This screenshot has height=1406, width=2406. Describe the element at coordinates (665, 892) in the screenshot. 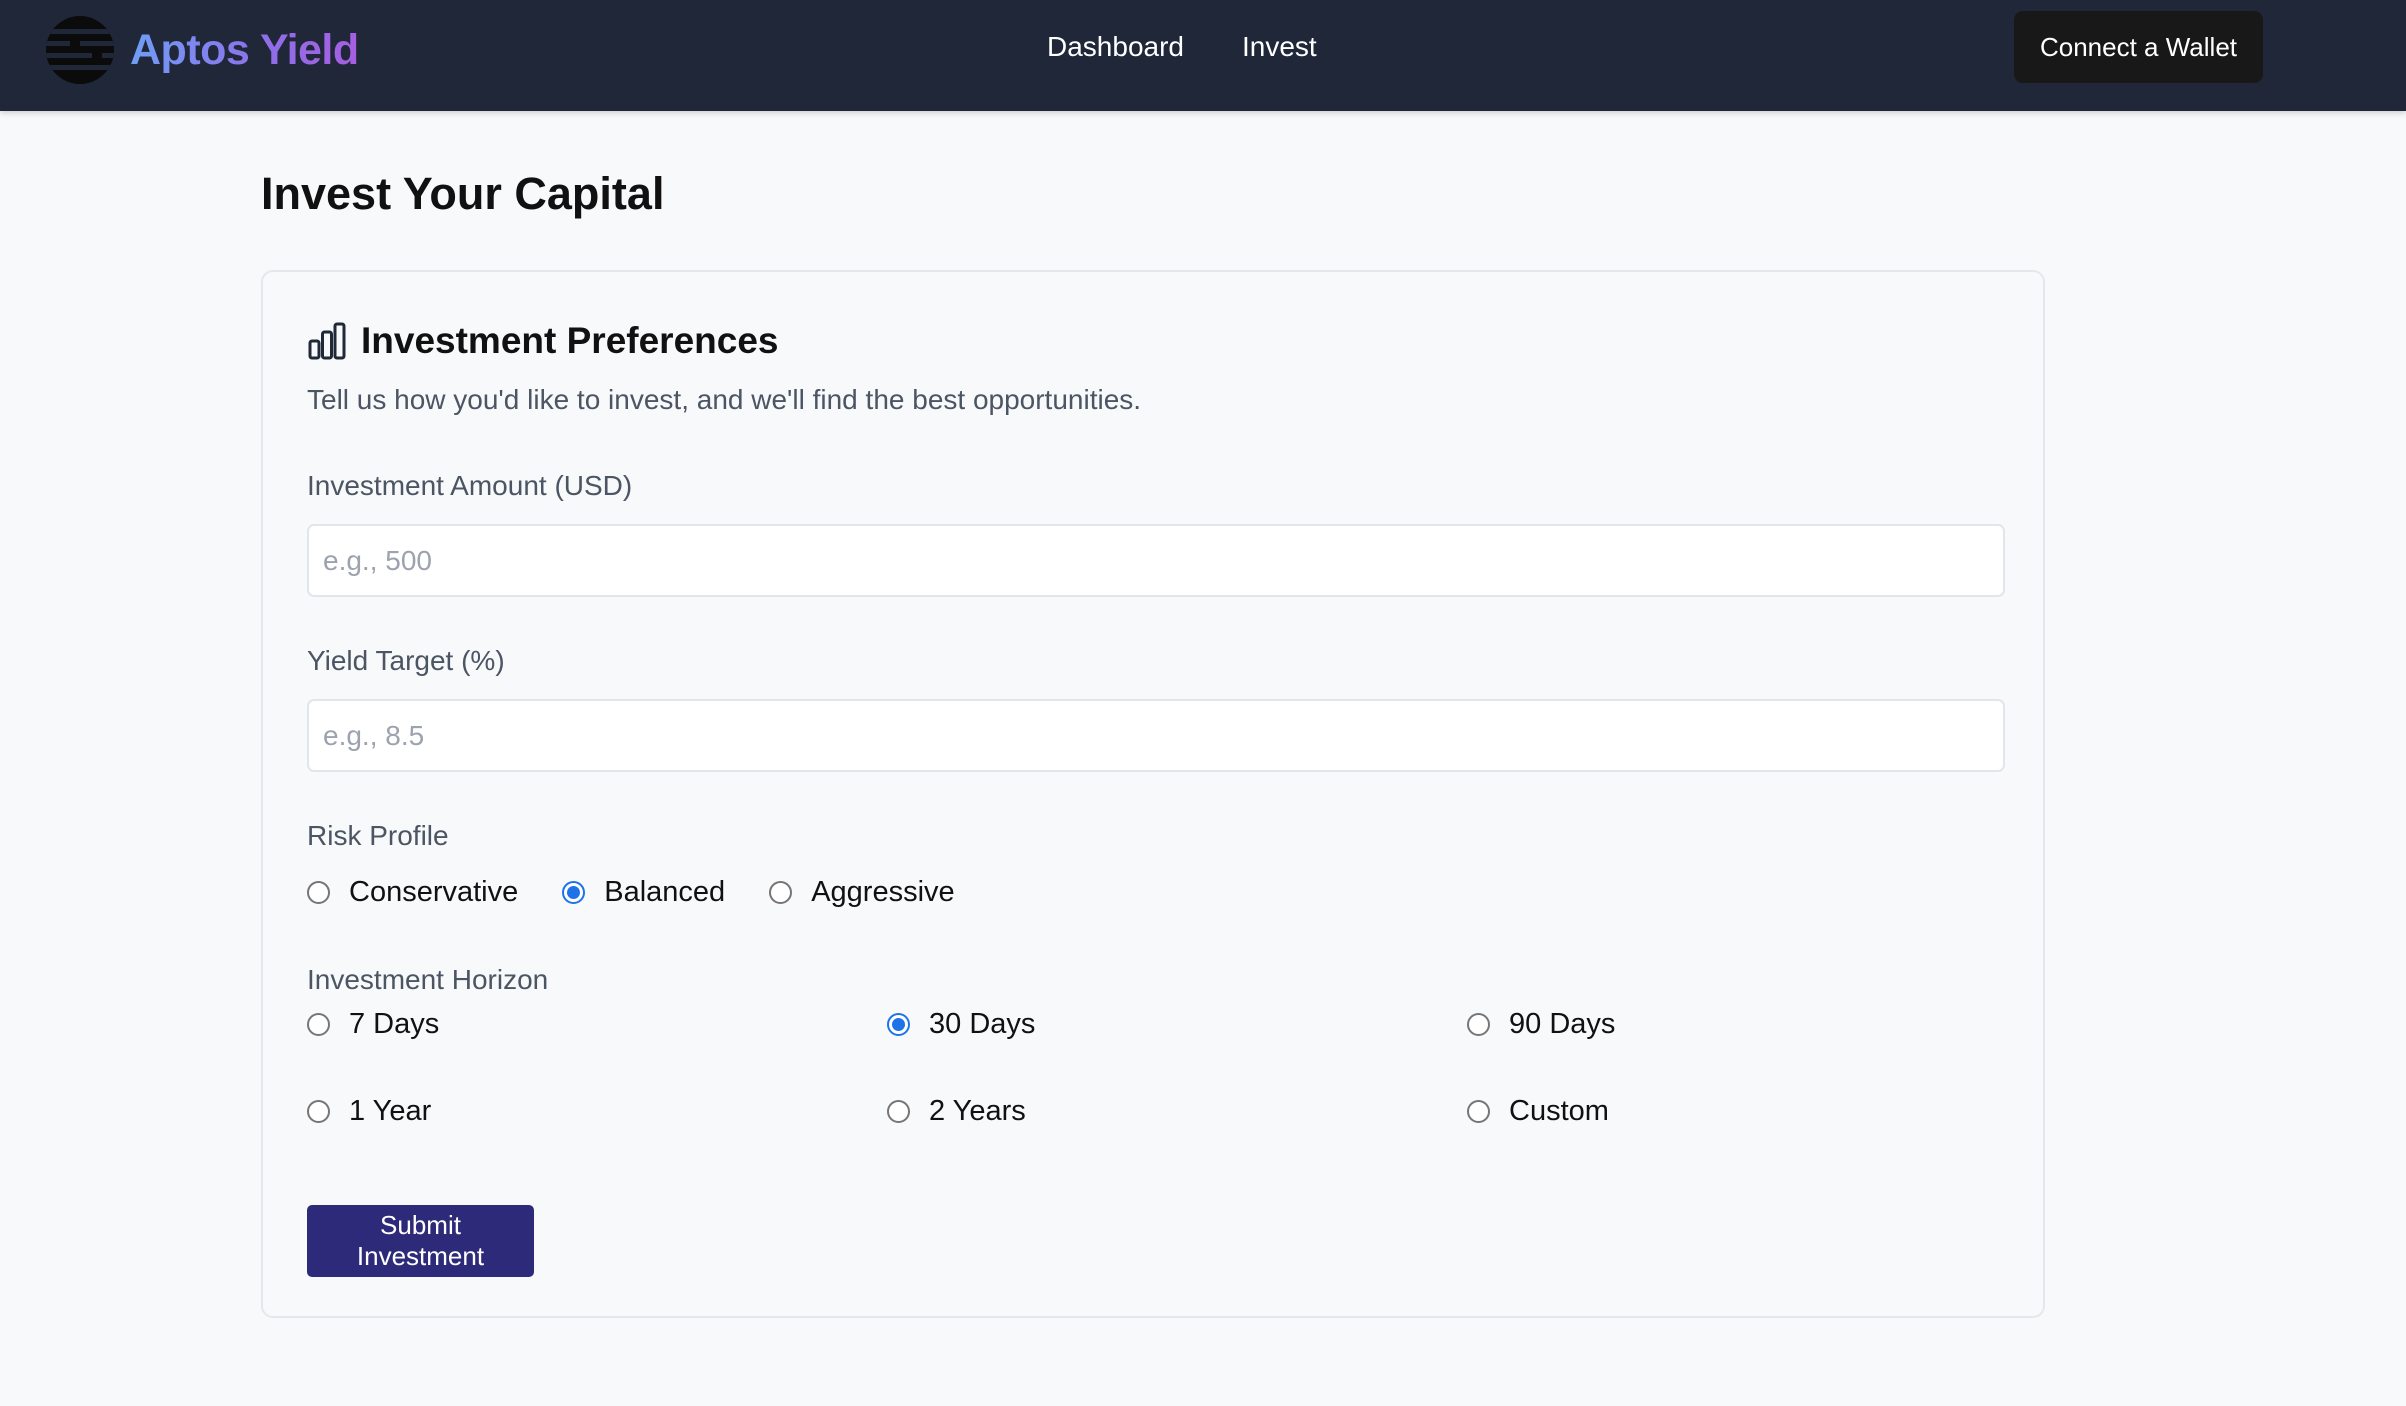

I see `radio-label: Balanced` at that location.